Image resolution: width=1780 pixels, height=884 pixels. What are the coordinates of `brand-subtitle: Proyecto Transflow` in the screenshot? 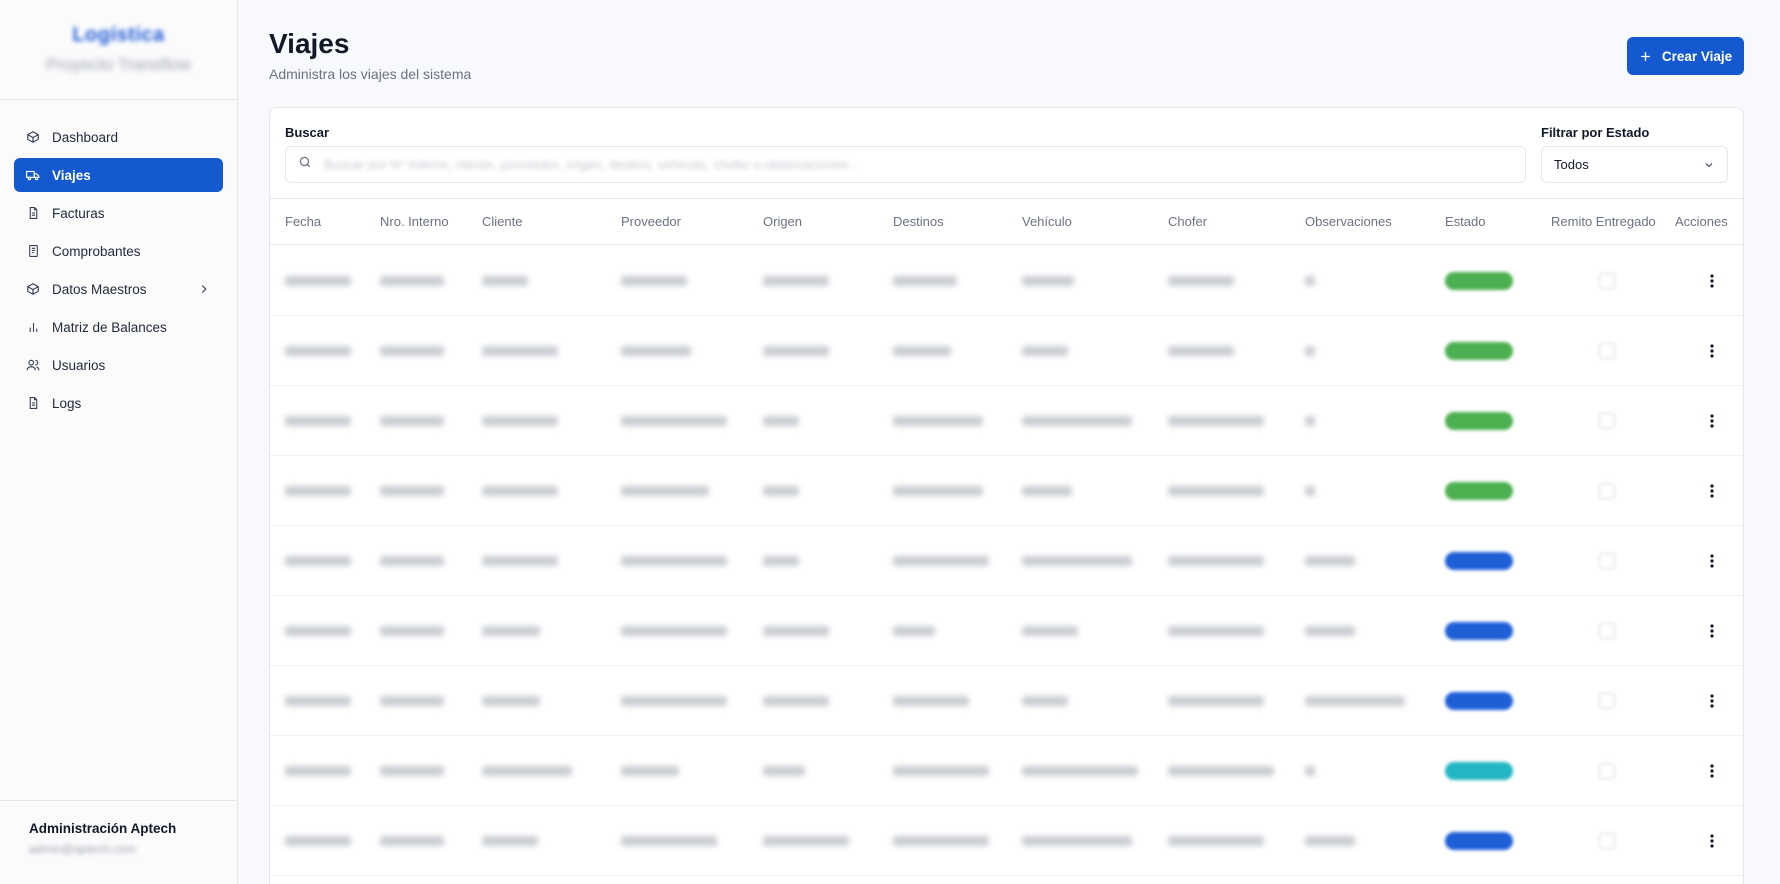 It's located at (118, 64).